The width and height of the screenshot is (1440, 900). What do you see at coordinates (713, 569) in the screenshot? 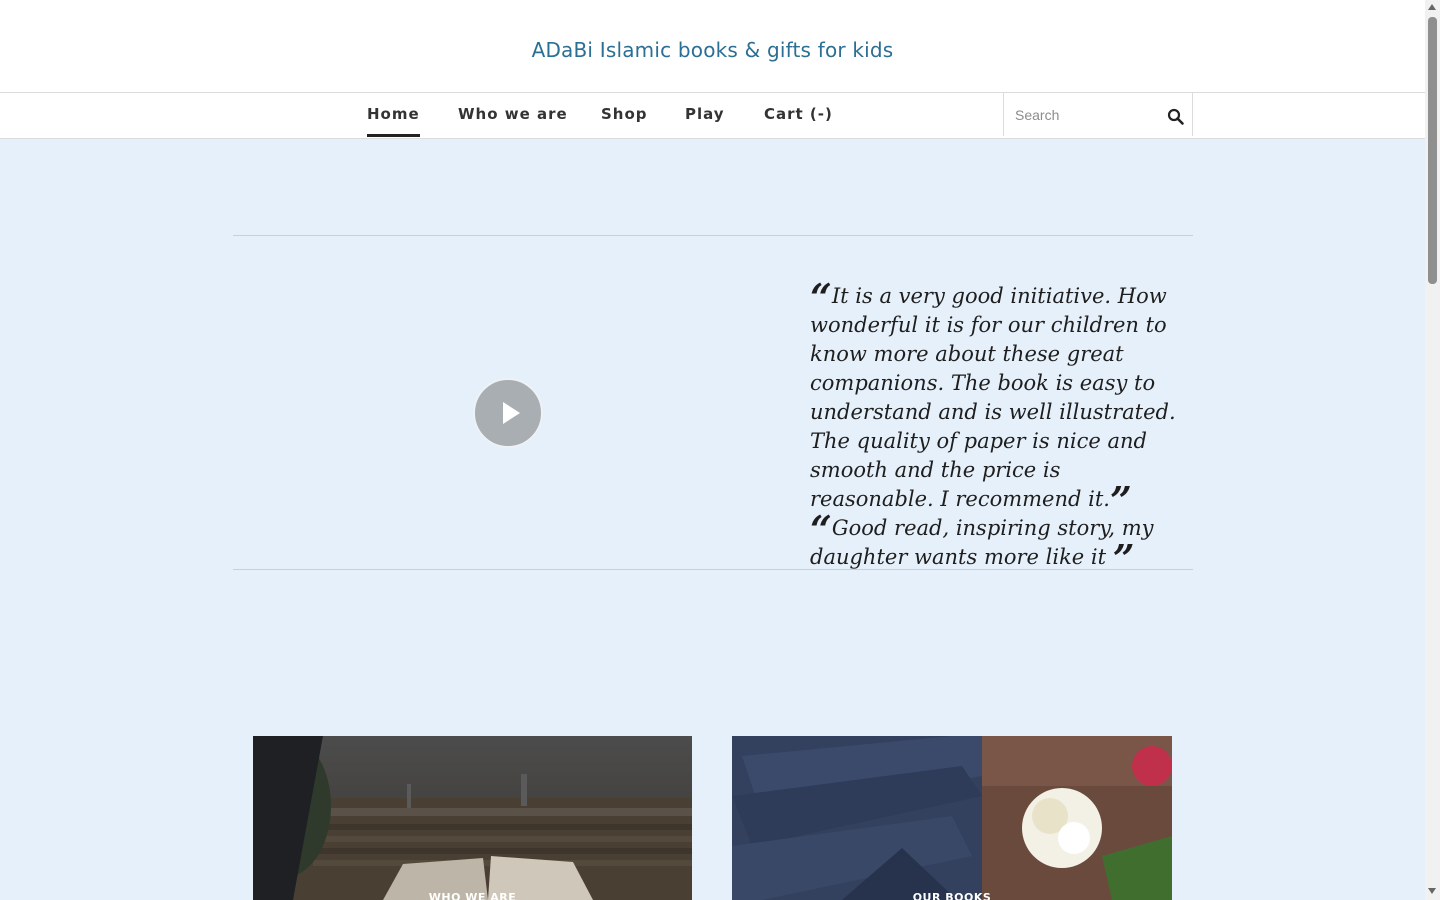
I see `section-divider-bottom` at bounding box center [713, 569].